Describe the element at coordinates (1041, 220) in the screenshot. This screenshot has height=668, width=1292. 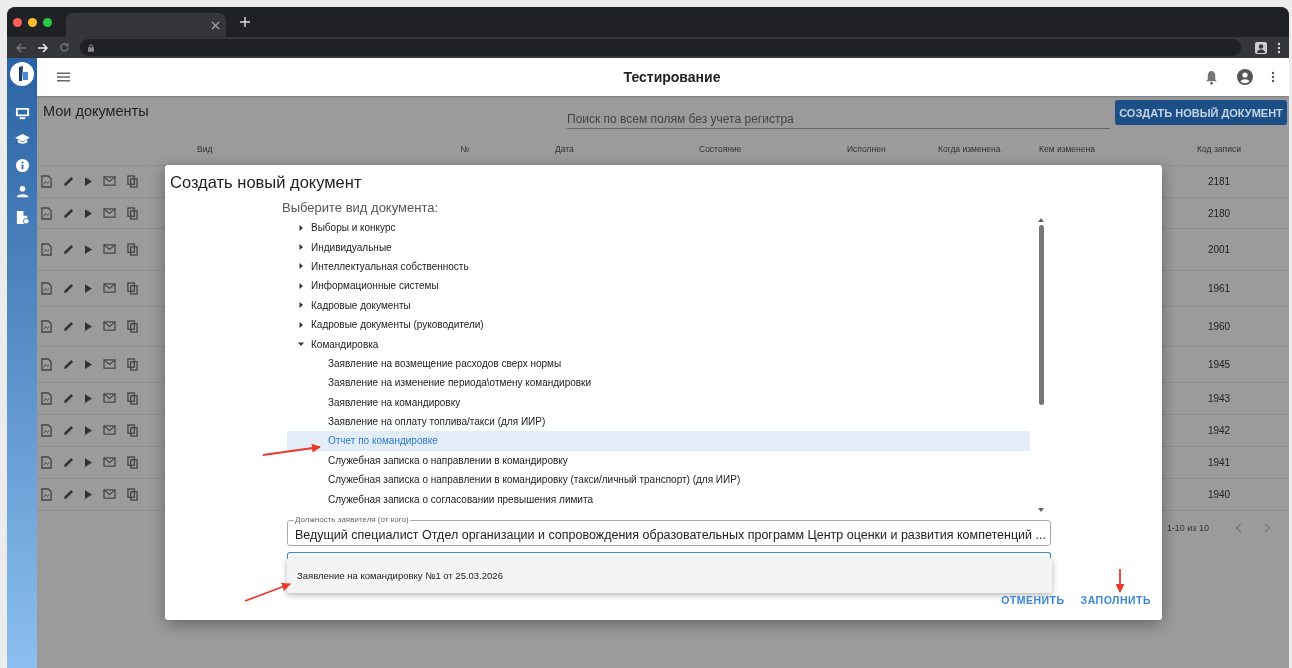
I see `scroll-up-icon` at that location.